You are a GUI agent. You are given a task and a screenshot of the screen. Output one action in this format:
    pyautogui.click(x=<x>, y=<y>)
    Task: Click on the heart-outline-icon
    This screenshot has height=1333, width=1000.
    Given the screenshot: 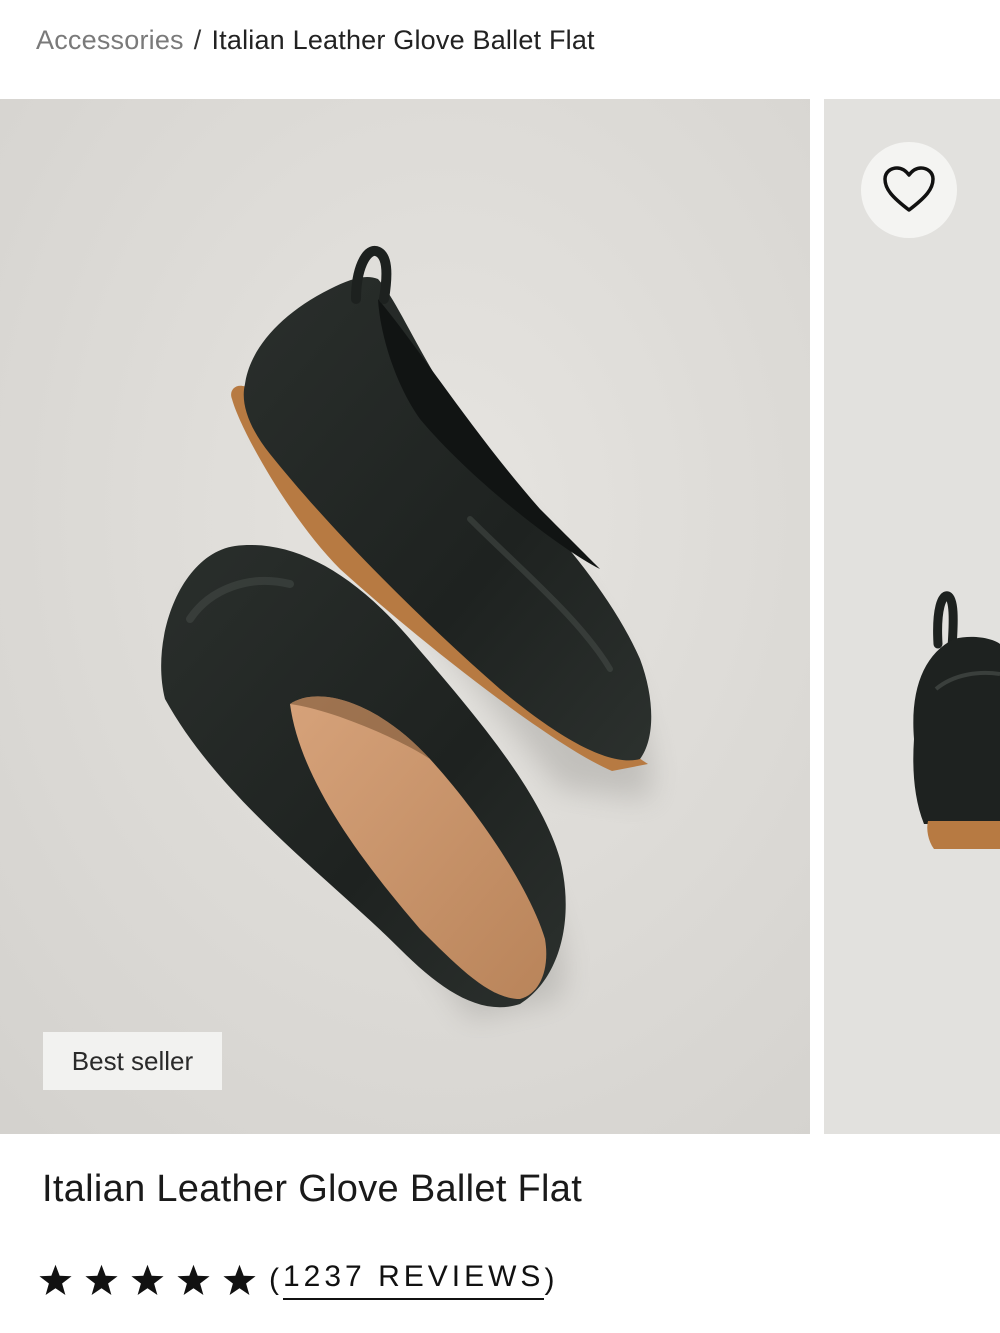 What is the action you would take?
    pyautogui.click(x=909, y=189)
    